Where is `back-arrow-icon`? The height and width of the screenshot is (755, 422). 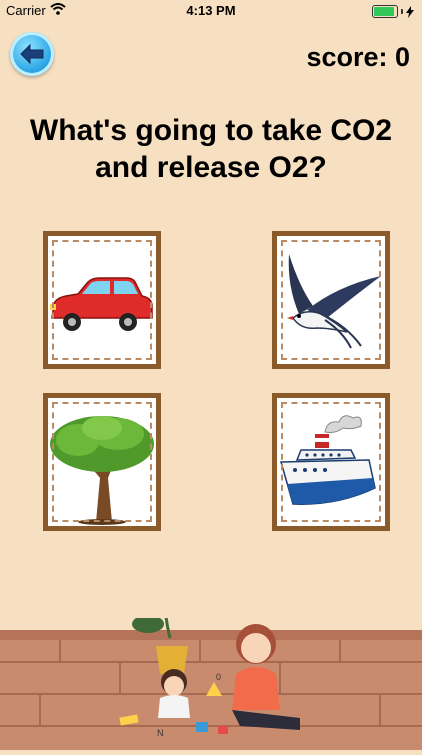 back-arrow-icon is located at coordinates (32, 54).